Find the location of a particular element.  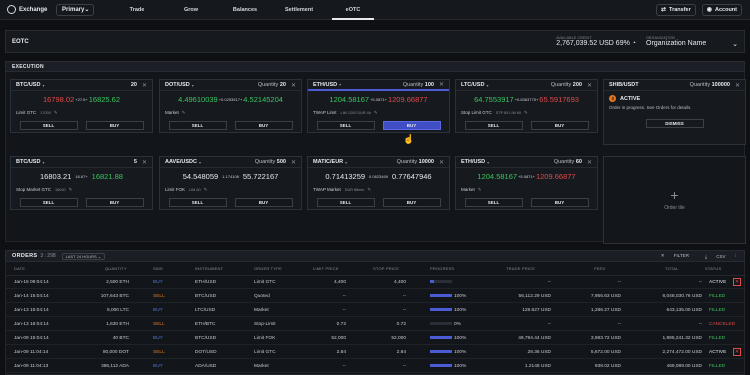

nav-eotc: eOTC is located at coordinates (353, 10).